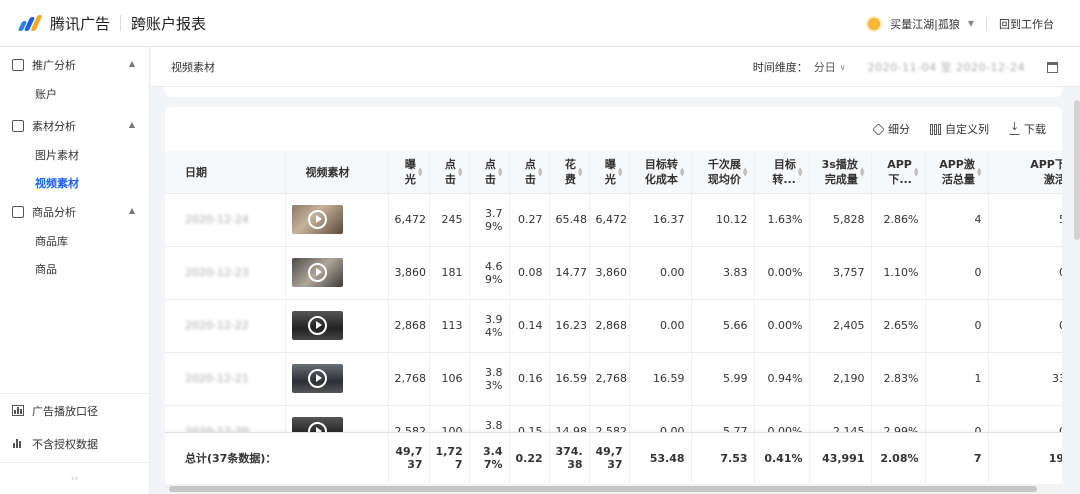  Describe the element at coordinates (1027, 128) in the screenshot. I see `download-button: 下载` at that location.